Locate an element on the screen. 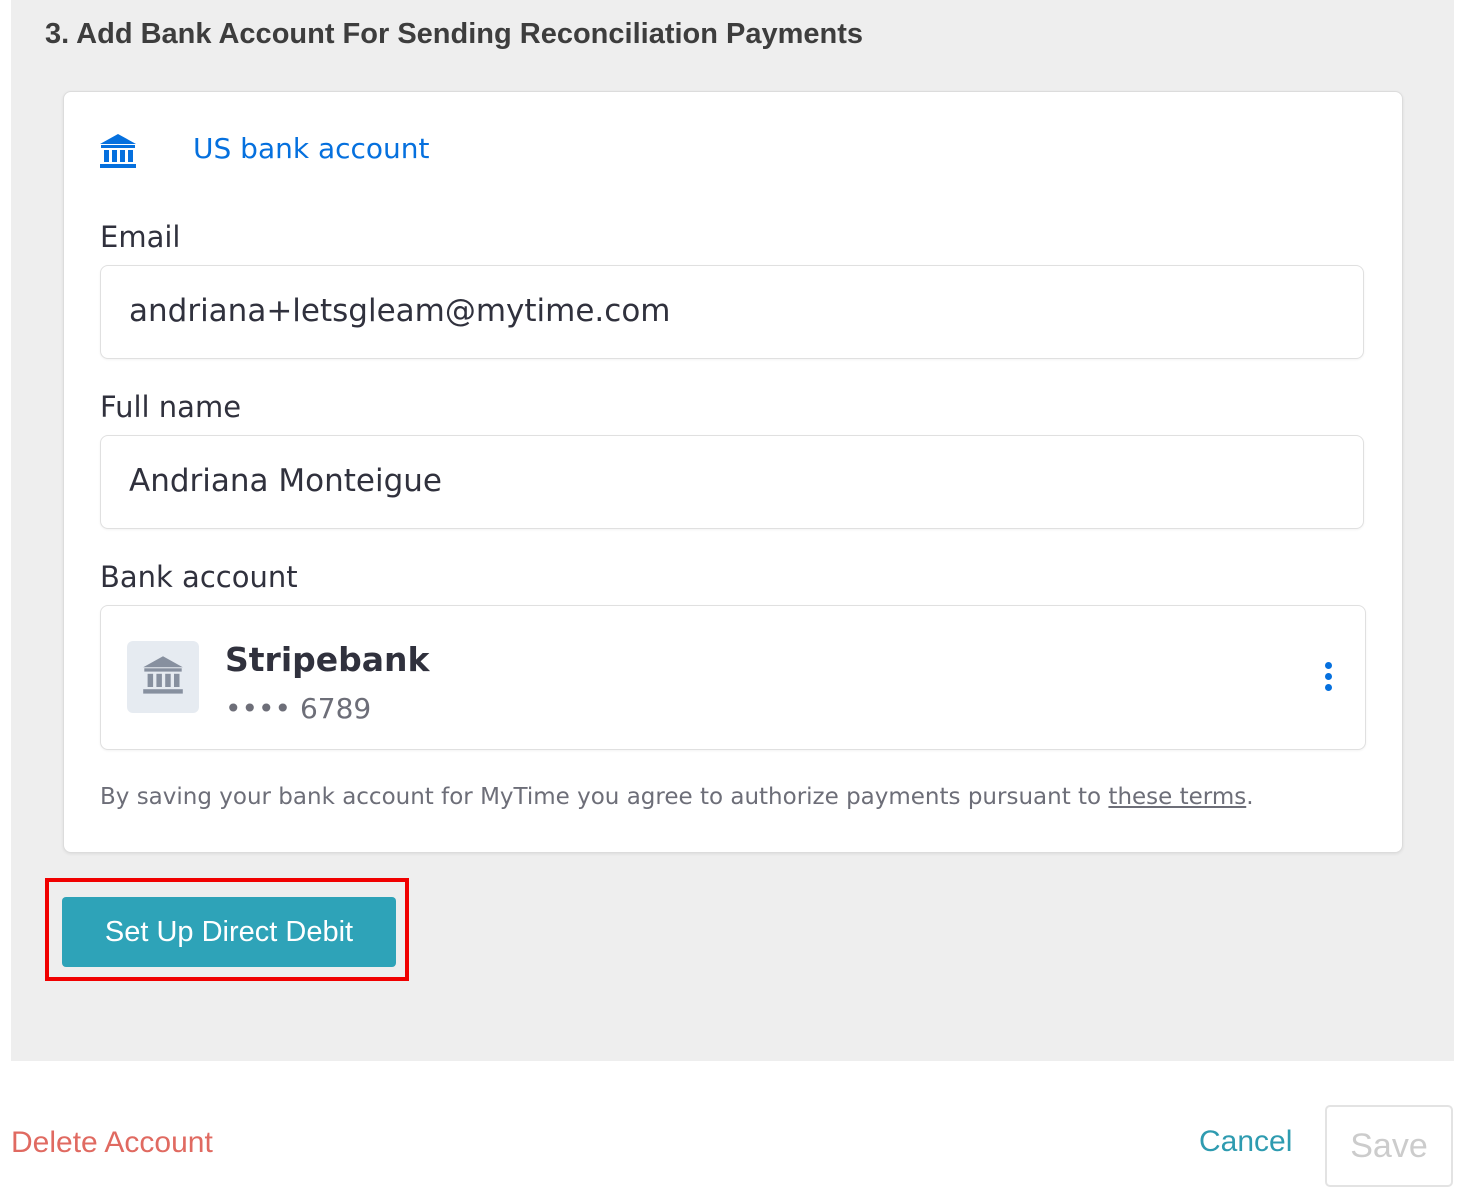 Image resolution: width=1472 pixels, height=1203 pixels. bank-account-number: •••• 6789 is located at coordinates (298, 708).